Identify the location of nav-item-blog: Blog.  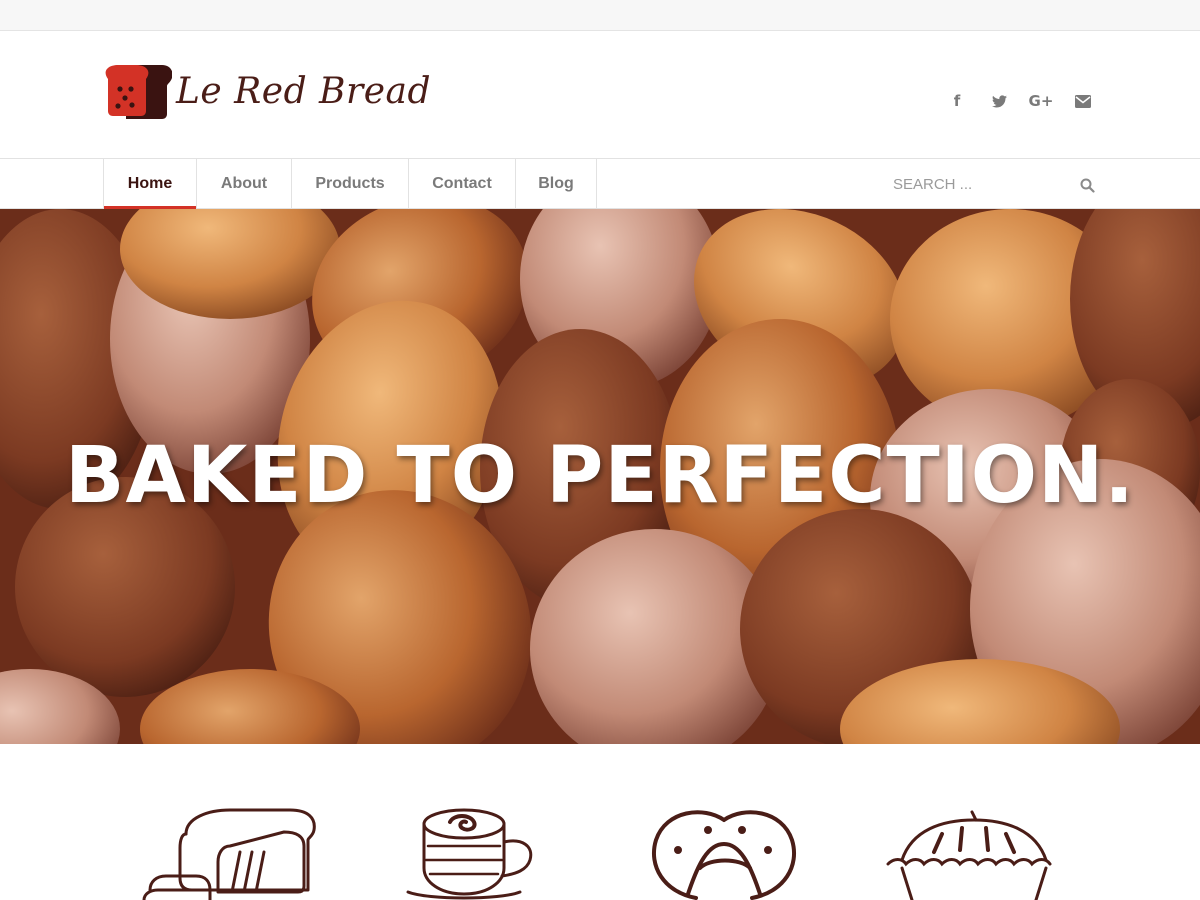
(556, 183).